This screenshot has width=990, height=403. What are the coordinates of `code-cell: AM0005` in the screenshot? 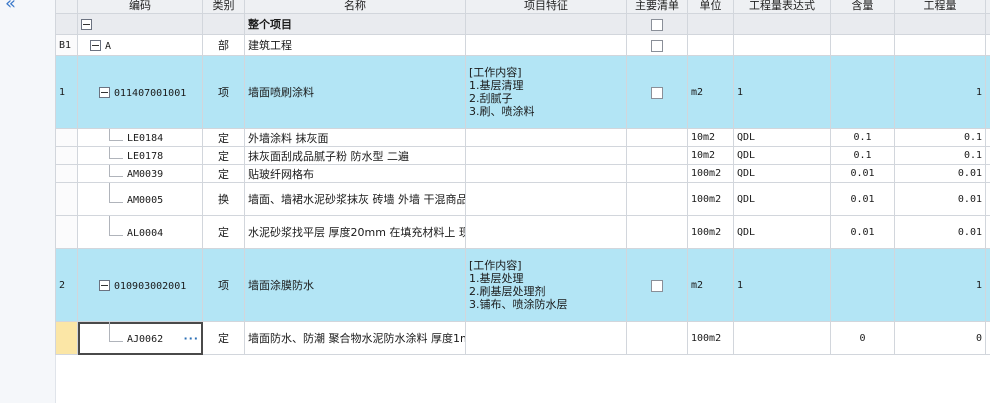 It's located at (140, 199).